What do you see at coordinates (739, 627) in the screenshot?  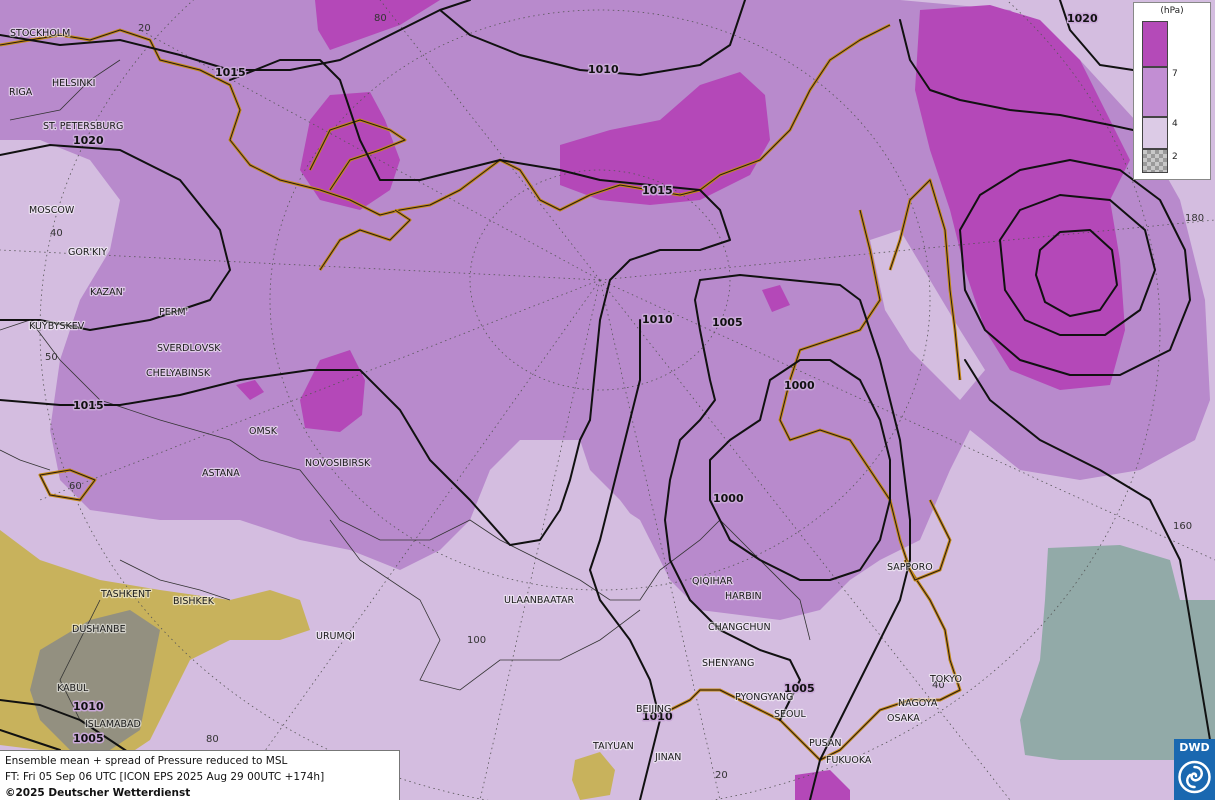 I see `city-label: CHANGCHUN` at bounding box center [739, 627].